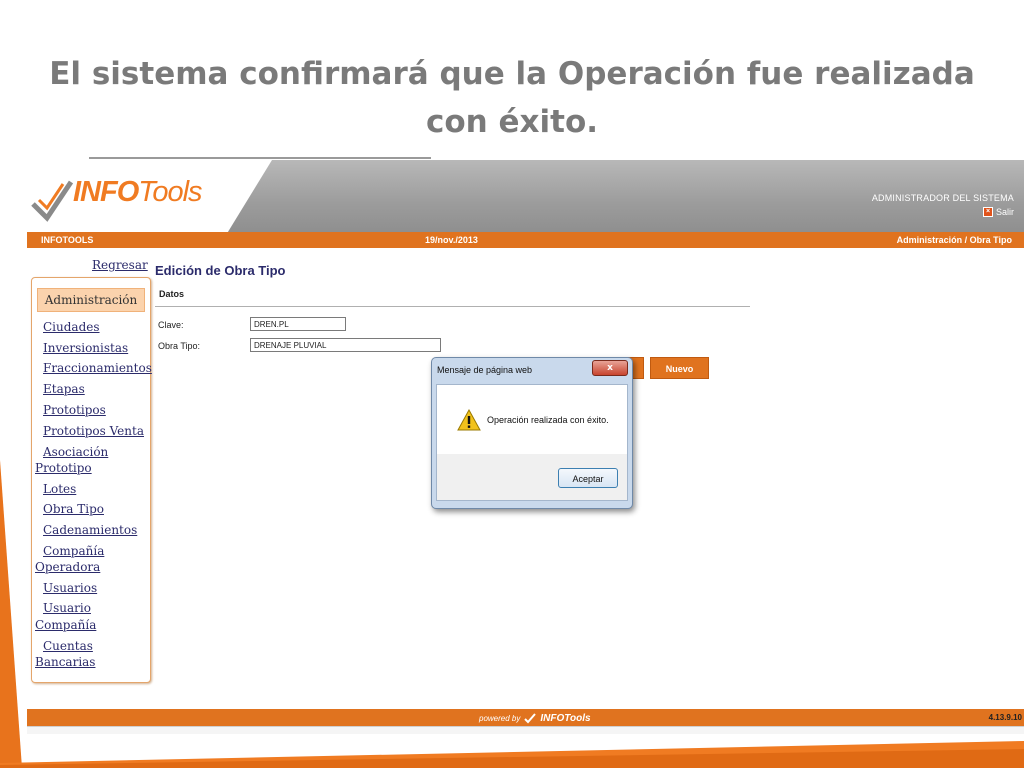  What do you see at coordinates (71, 327) in the screenshot?
I see `sidebar-item-ciudades: Ciudades` at bounding box center [71, 327].